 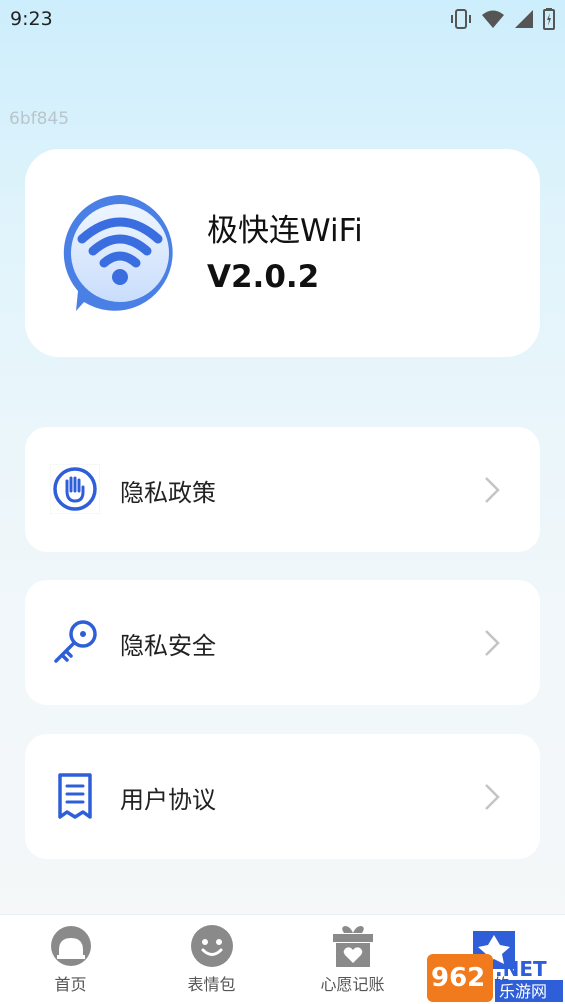 I want to click on menu-item-label: 用户协议, so click(x=168, y=800).